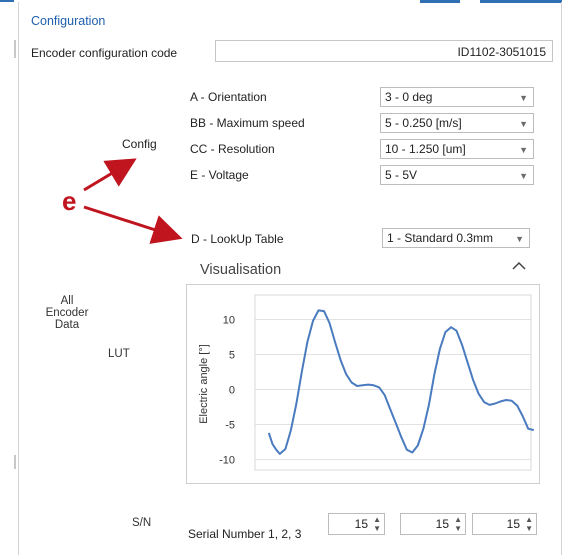 This screenshot has height=555, width=562. I want to click on chart-ylabel: Electric angle [°], so click(204, 384).